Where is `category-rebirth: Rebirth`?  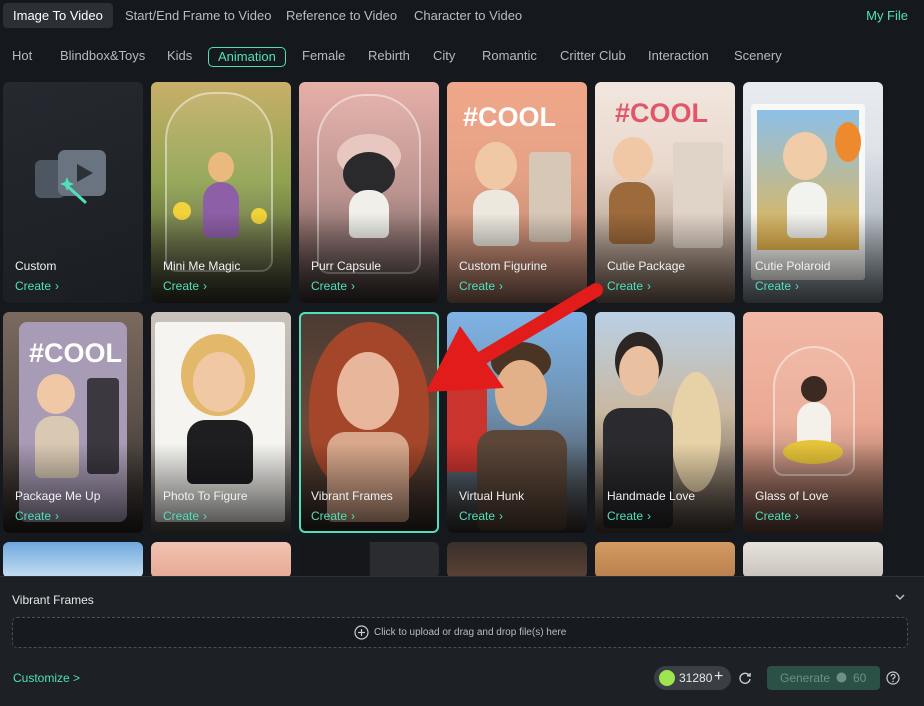 category-rebirth: Rebirth is located at coordinates (389, 57).